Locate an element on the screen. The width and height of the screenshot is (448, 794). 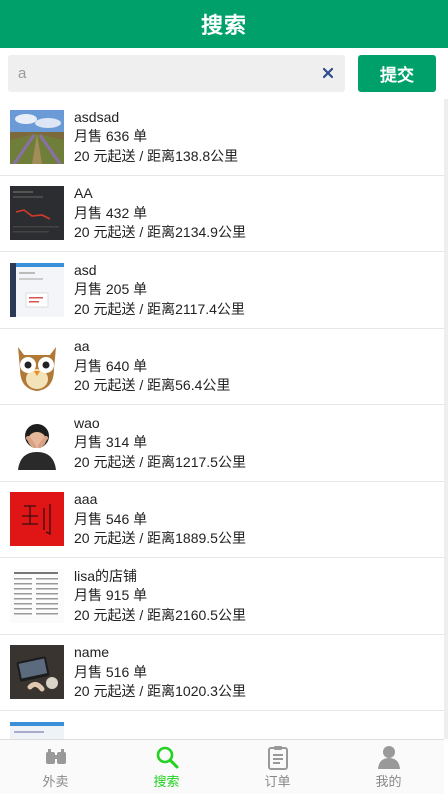
shop-info: AA 月售 432 单 20 元起送 / 距离2134.9公里 is located at coordinates (160, 213).